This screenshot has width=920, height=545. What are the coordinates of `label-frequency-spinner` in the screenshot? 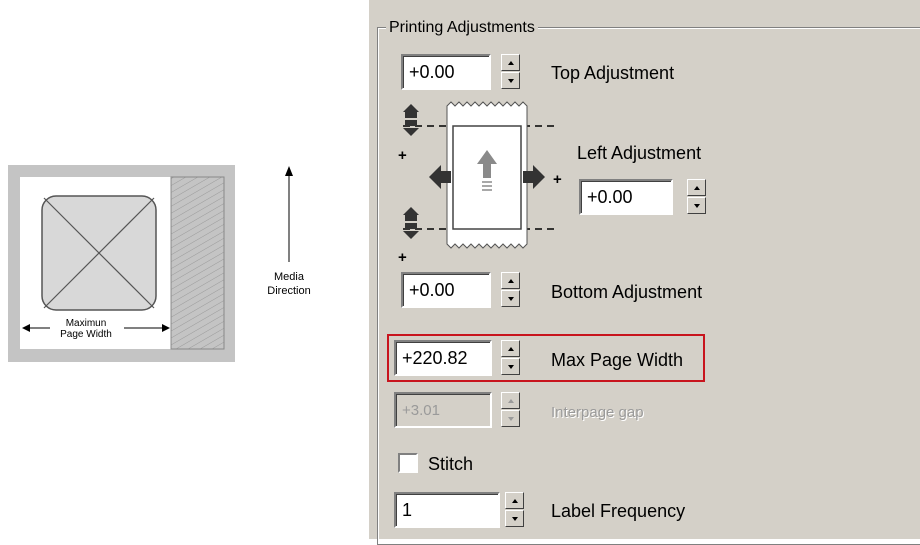 It's located at (514, 510).